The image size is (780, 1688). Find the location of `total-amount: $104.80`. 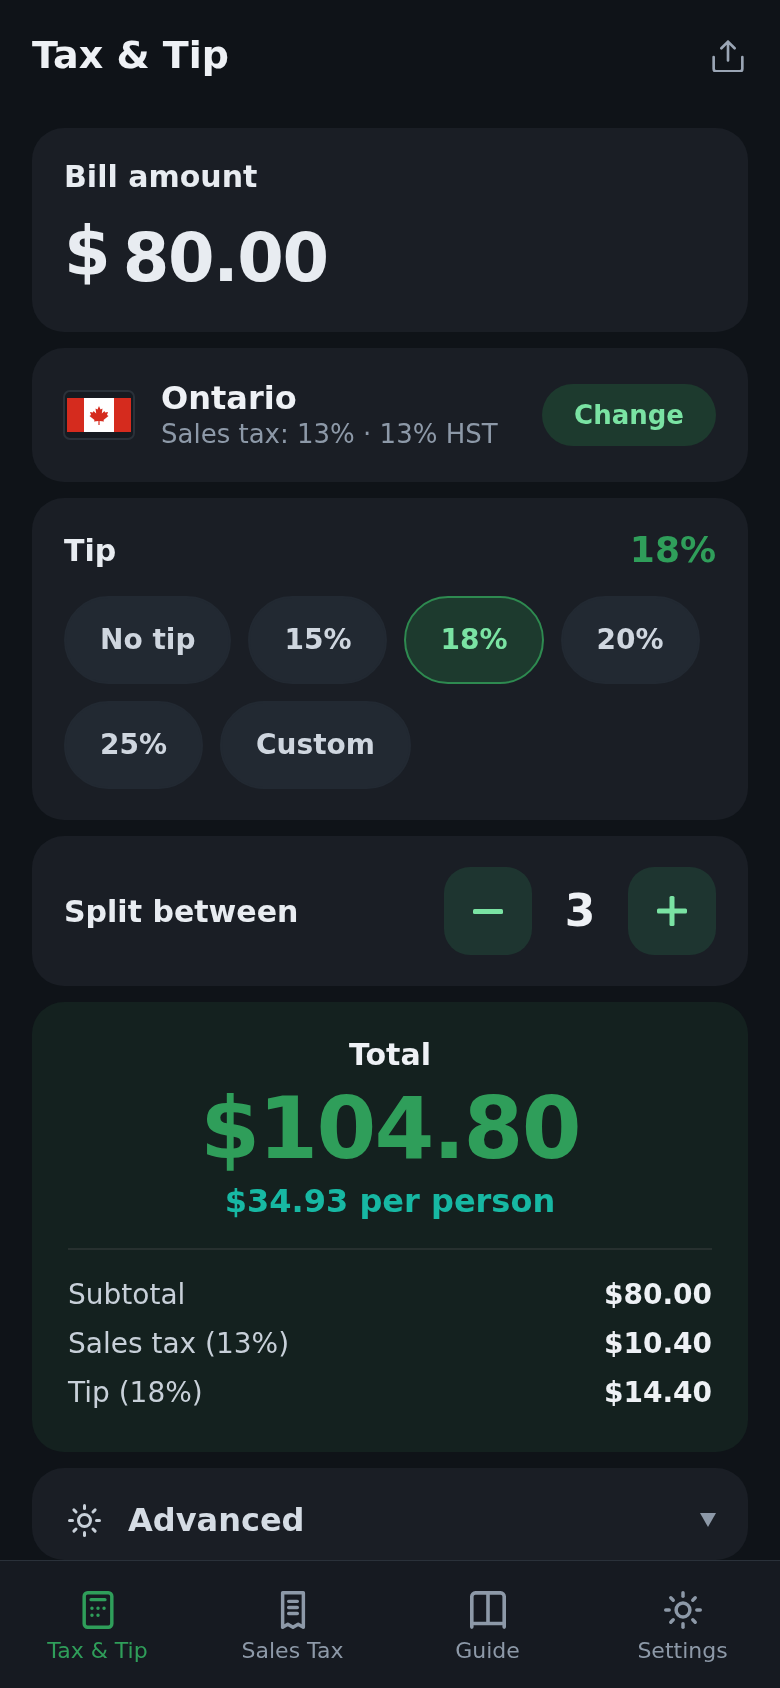

total-amount: $104.80 is located at coordinates (390, 1128).